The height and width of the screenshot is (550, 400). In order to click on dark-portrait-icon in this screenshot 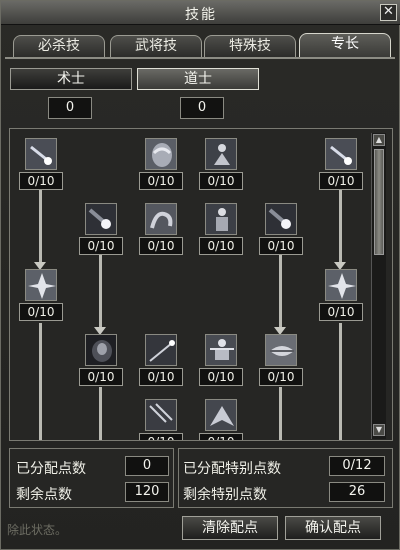, I will do `click(101, 350)`.